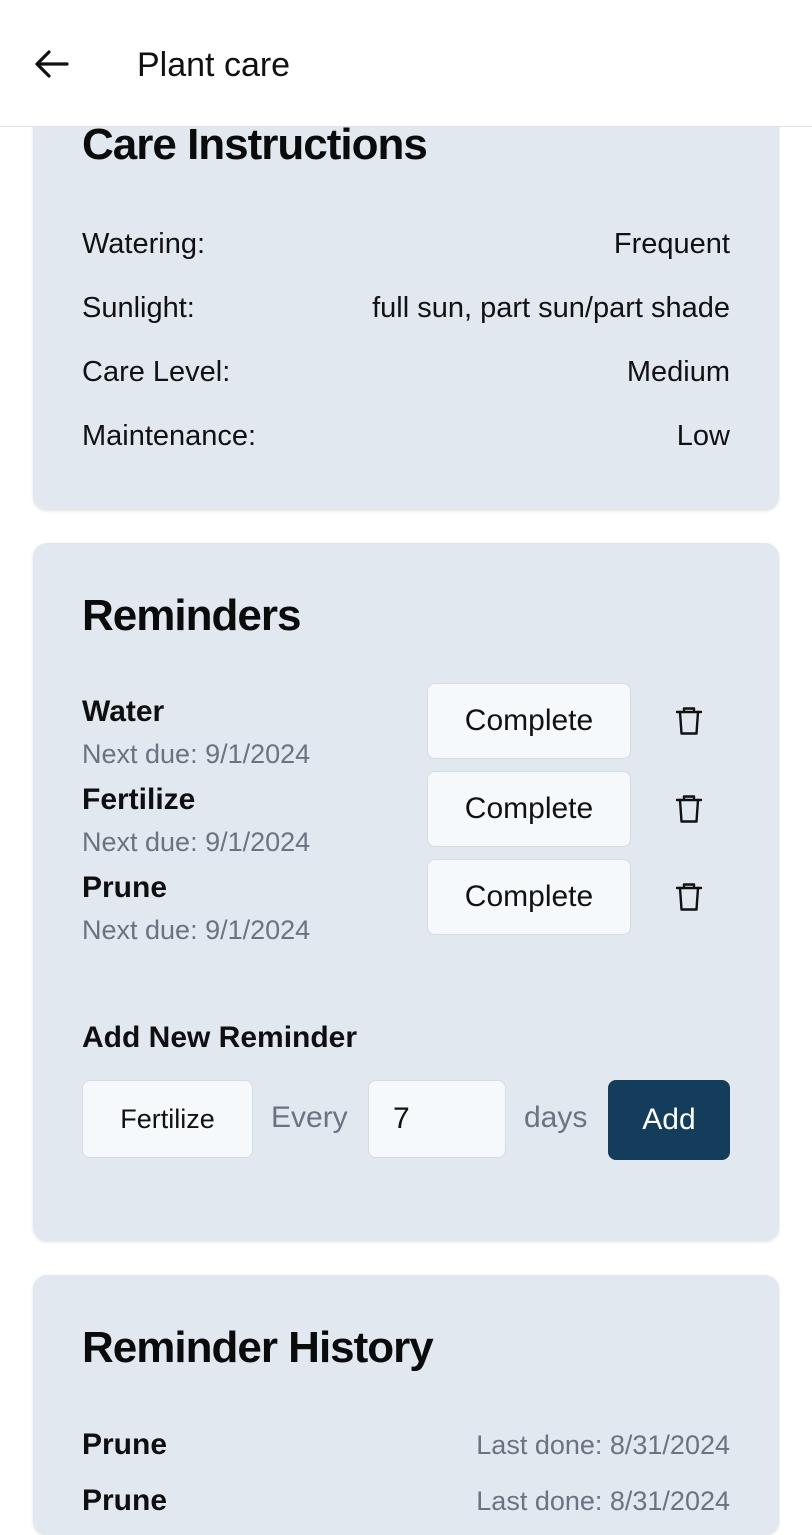 The image size is (812, 1535). What do you see at coordinates (703, 435) in the screenshot?
I see `care-value: Low` at bounding box center [703, 435].